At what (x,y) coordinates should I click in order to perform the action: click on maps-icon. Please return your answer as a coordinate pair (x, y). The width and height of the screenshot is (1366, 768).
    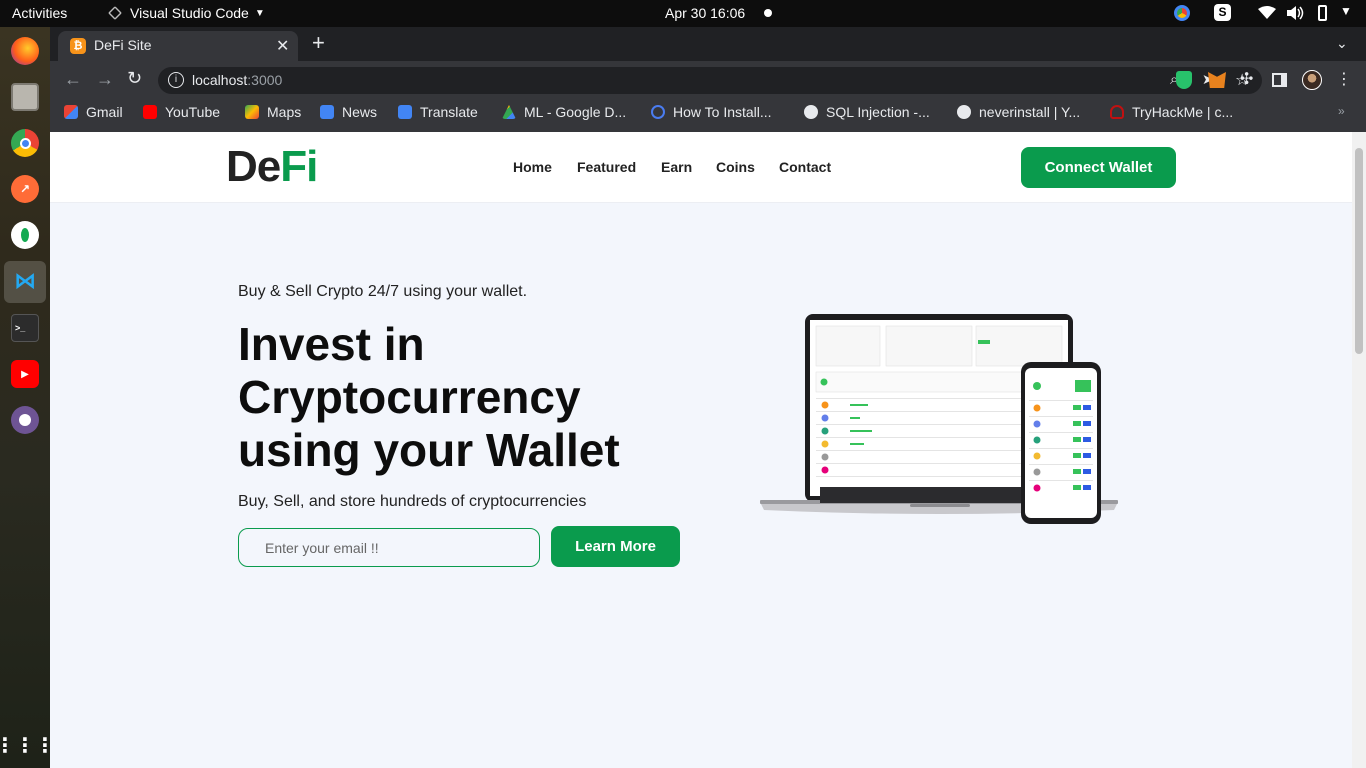
    Looking at the image, I should click on (252, 112).